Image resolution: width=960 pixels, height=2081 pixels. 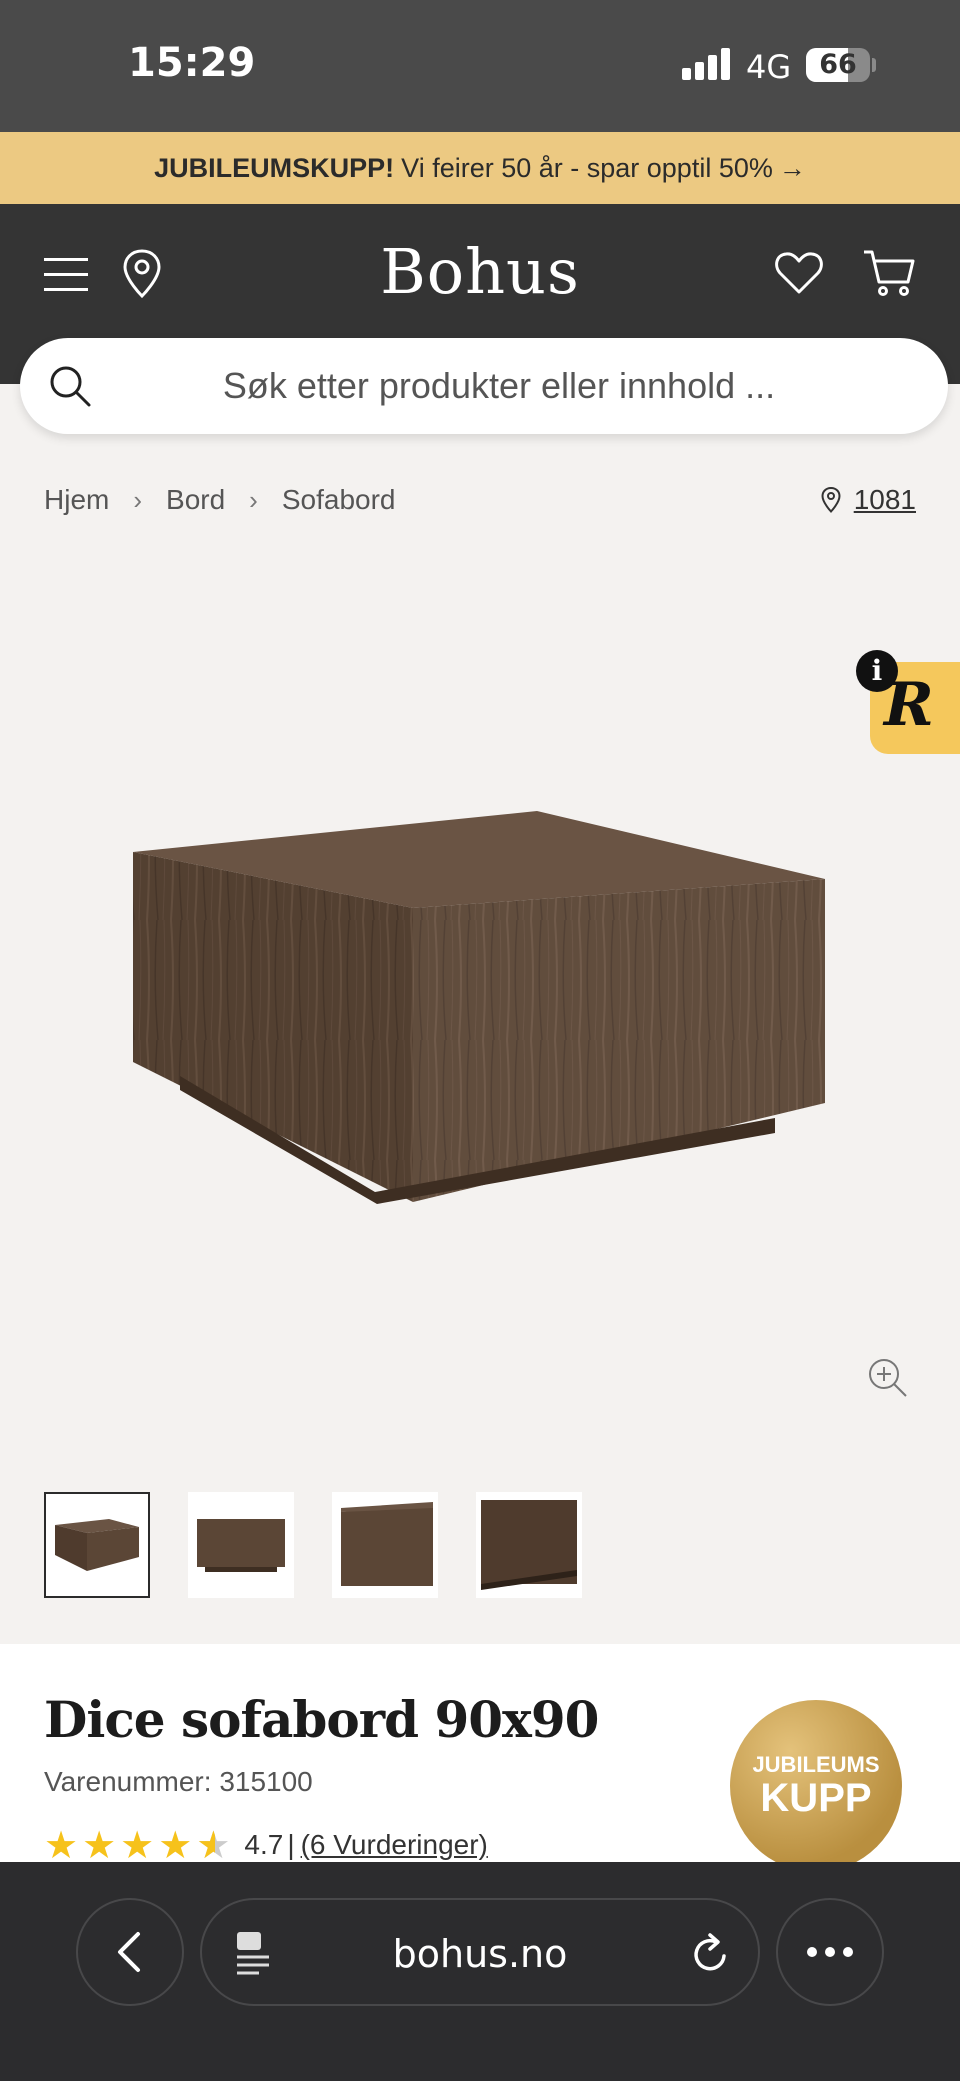 I want to click on store-number-link: 1081, so click(x=885, y=500).